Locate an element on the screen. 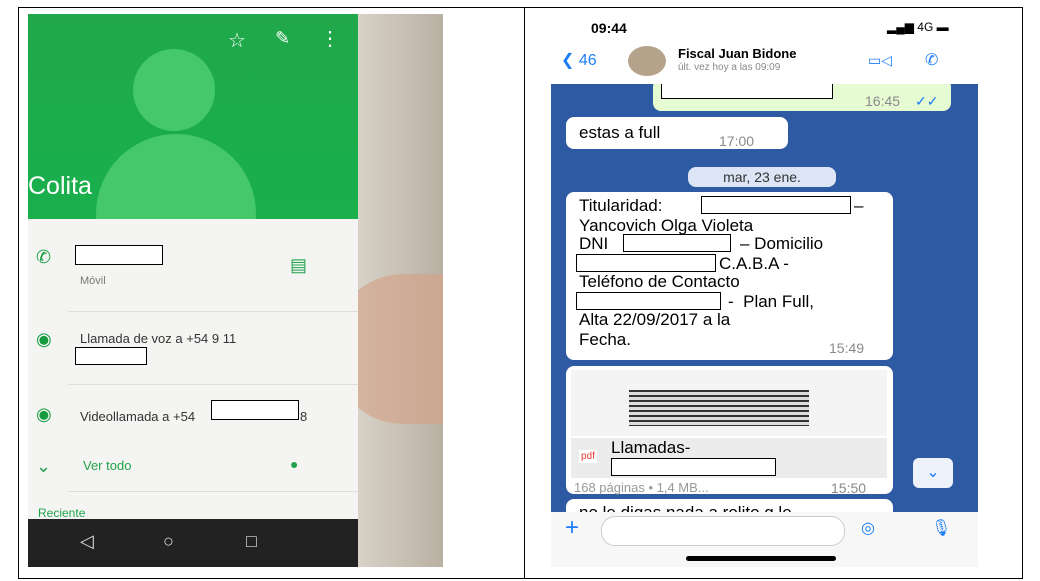 The height and width of the screenshot is (581, 1040). line: Teléfono de Contacto is located at coordinates (659, 281).